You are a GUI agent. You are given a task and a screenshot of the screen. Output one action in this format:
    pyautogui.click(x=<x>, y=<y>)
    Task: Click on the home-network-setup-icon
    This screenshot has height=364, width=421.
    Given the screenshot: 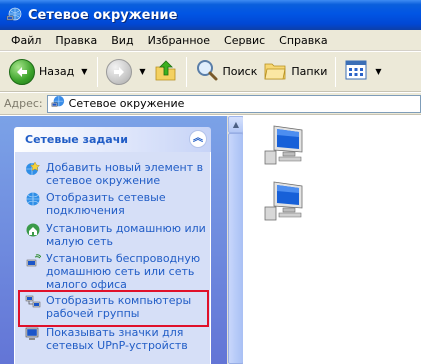 What is the action you would take?
    pyautogui.click(x=33, y=230)
    